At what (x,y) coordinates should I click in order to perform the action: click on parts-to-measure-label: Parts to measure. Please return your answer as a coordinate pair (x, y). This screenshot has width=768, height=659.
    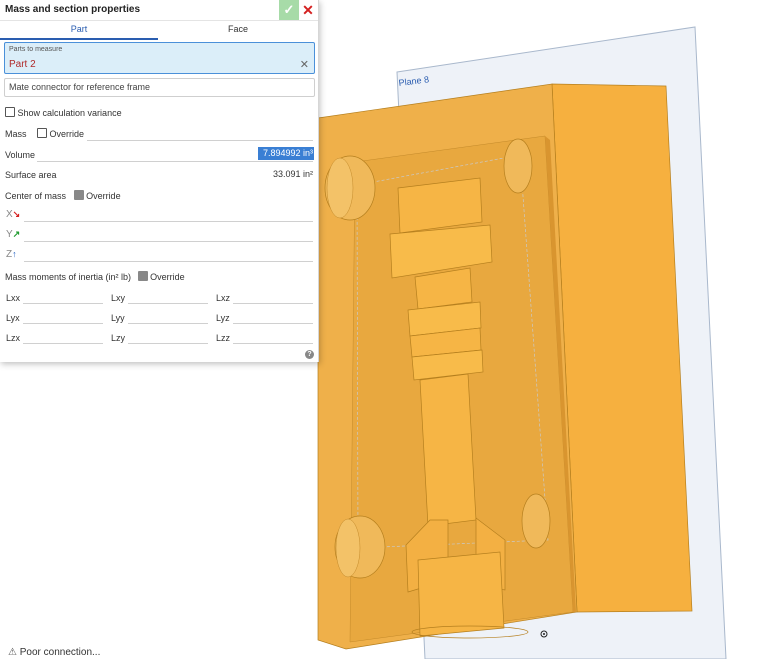
    Looking at the image, I should click on (36, 49).